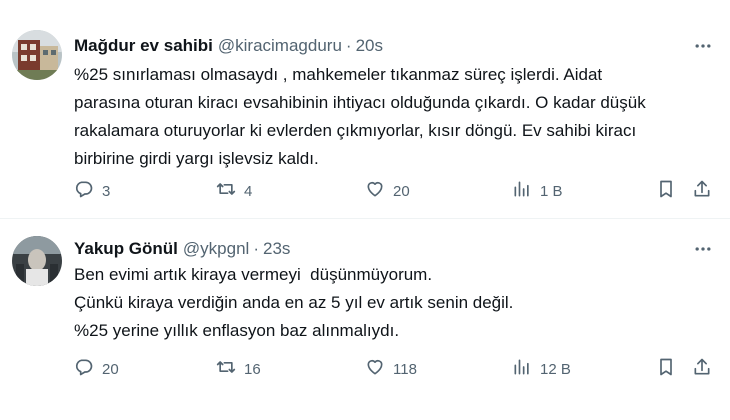 Image resolution: width=730 pixels, height=420 pixels. Describe the element at coordinates (110, 369) in the screenshot. I see `reply-count: 20` at that location.